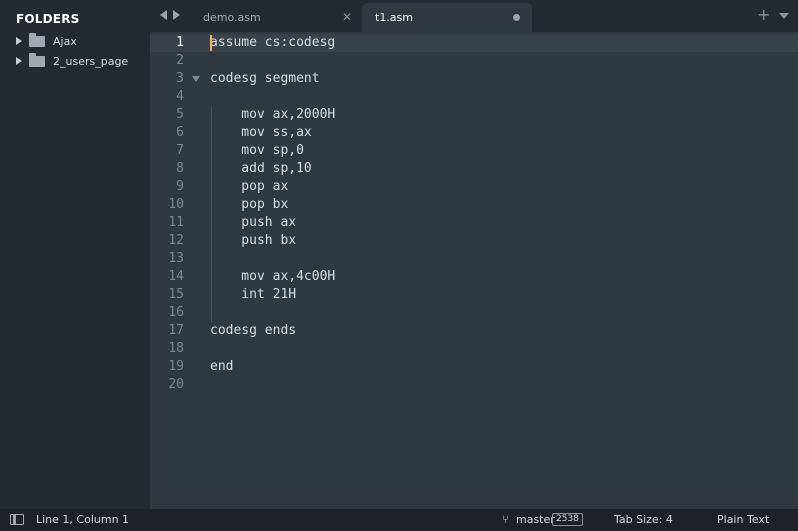 The width and height of the screenshot is (798, 531). I want to click on indent-guide, so click(211, 214).